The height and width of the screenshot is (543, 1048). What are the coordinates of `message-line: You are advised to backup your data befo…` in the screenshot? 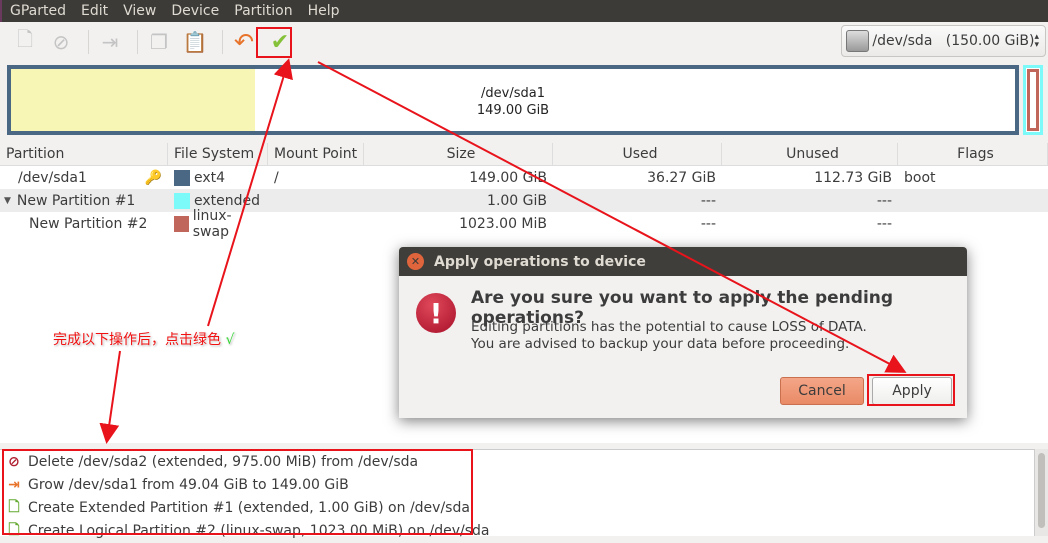 It's located at (660, 344).